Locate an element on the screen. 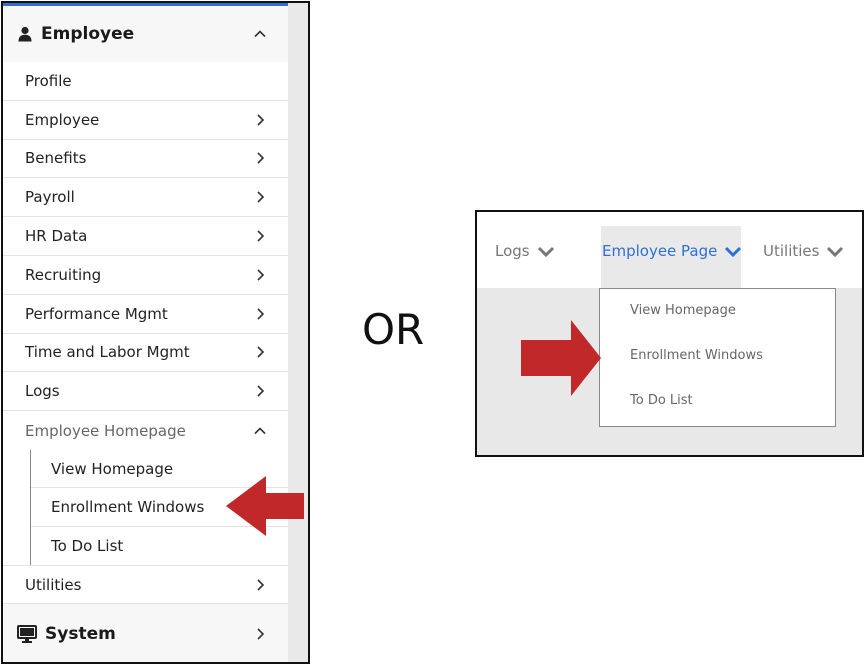 Image resolution: width=865 pixels, height=667 pixels. sidebar-item-employee: Employee is located at coordinates (145, 120).